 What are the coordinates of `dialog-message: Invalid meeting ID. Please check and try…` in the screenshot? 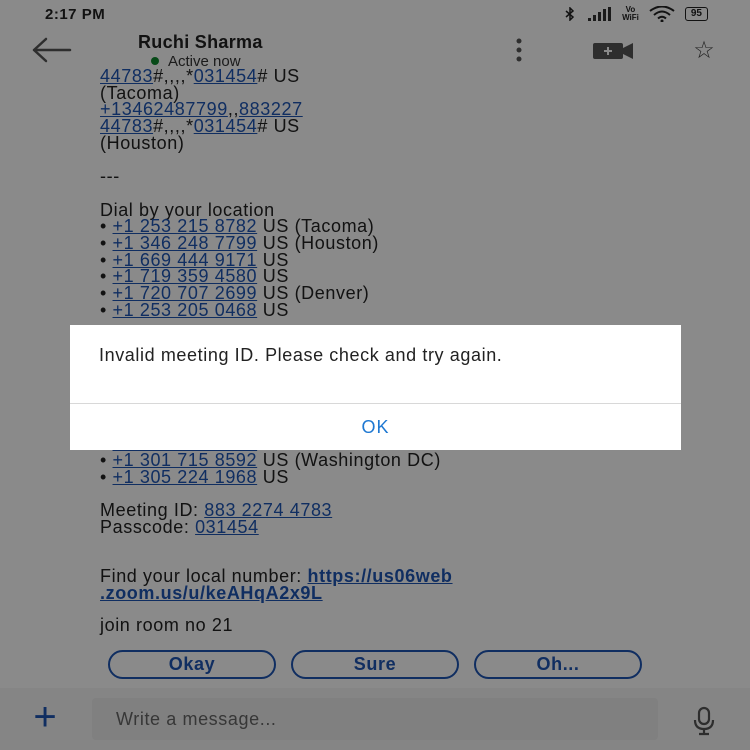 It's located at (301, 355).